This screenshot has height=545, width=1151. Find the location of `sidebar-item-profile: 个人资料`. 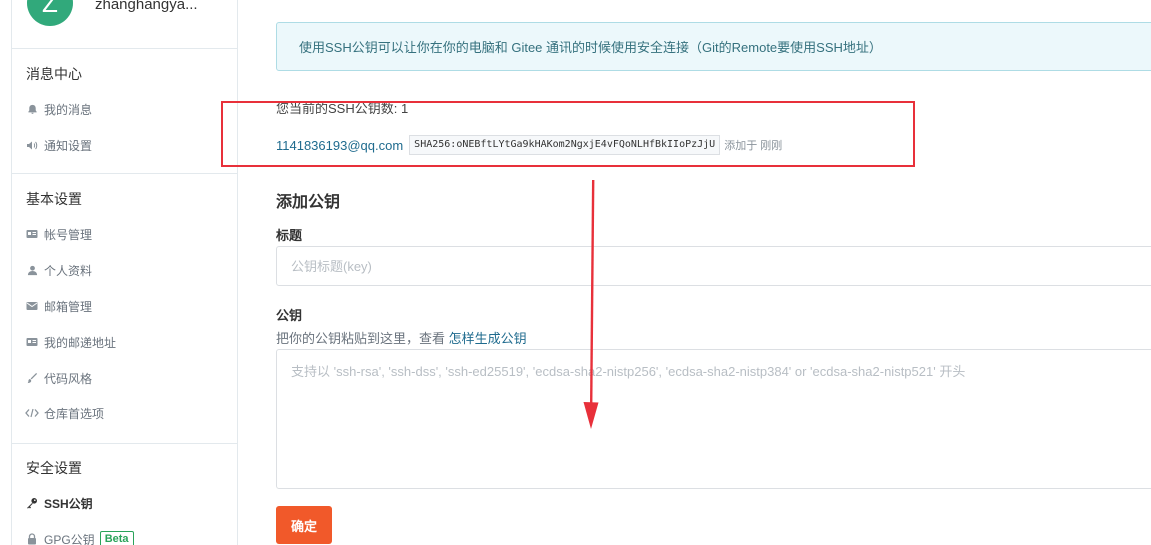

sidebar-item-profile: 个人资料 is located at coordinates (58, 270).